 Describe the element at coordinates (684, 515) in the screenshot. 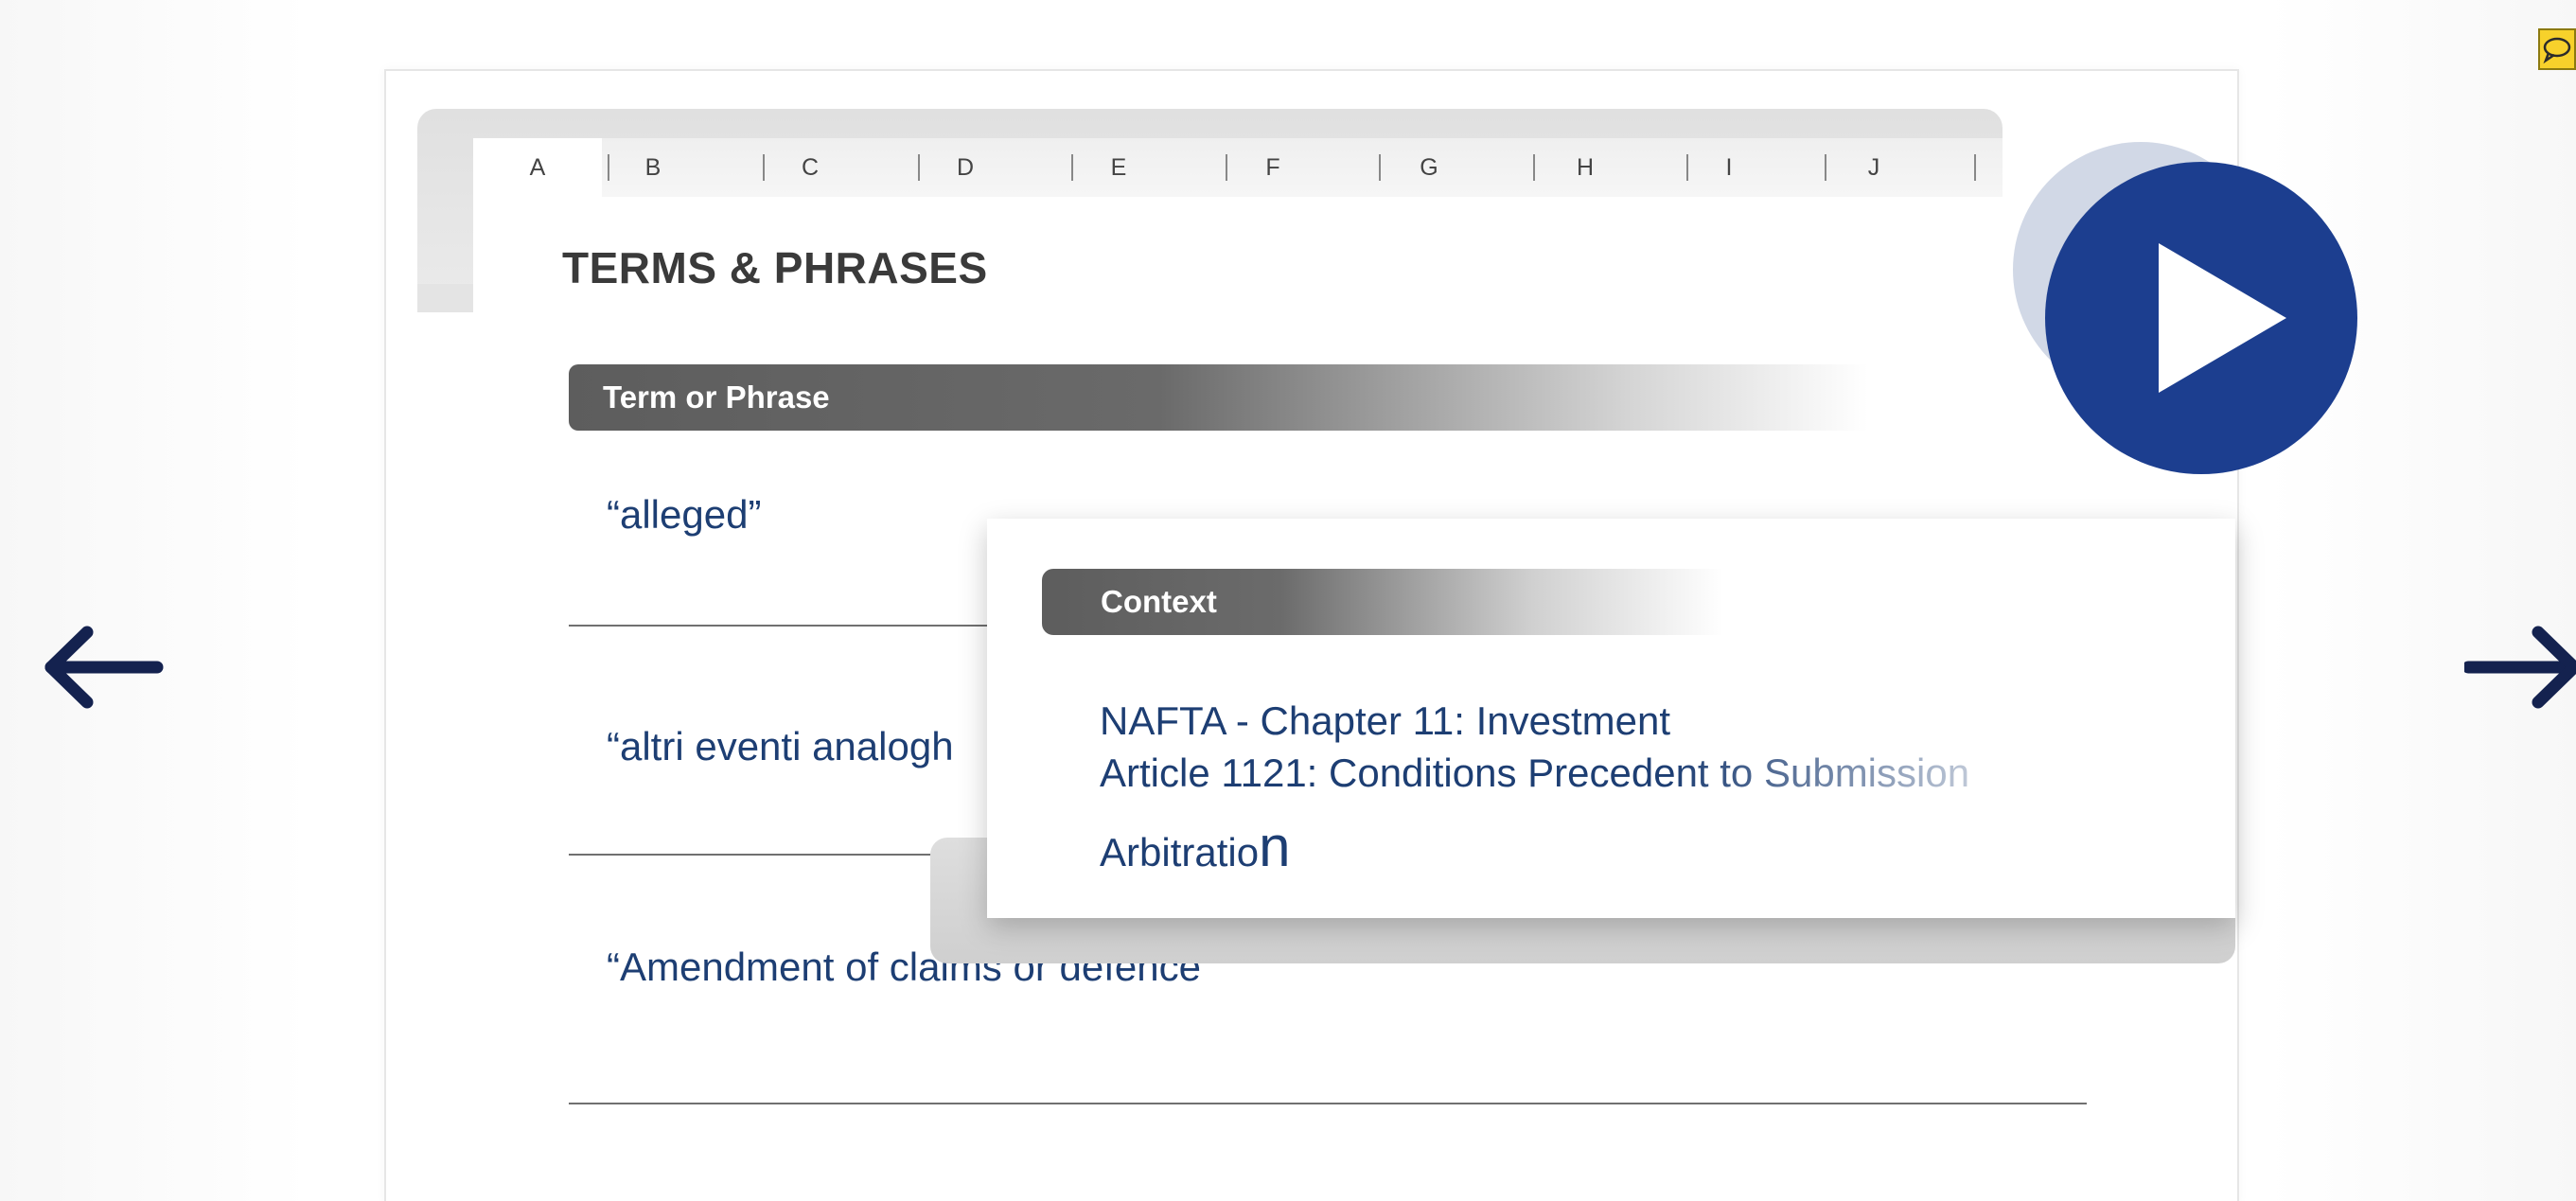

I see `term-item: “alleged”` at that location.